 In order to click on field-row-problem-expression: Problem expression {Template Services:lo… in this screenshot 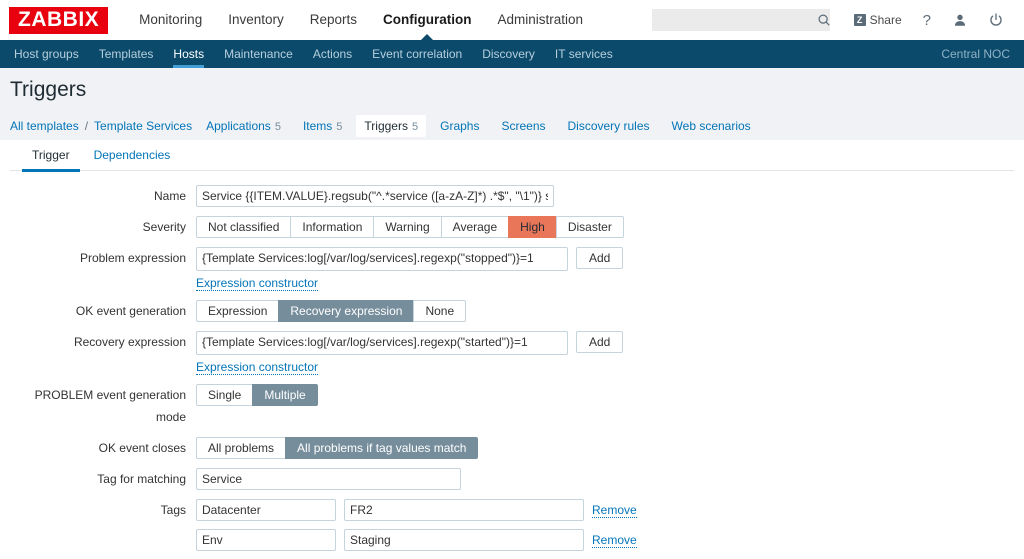, I will do `click(512, 269)`.